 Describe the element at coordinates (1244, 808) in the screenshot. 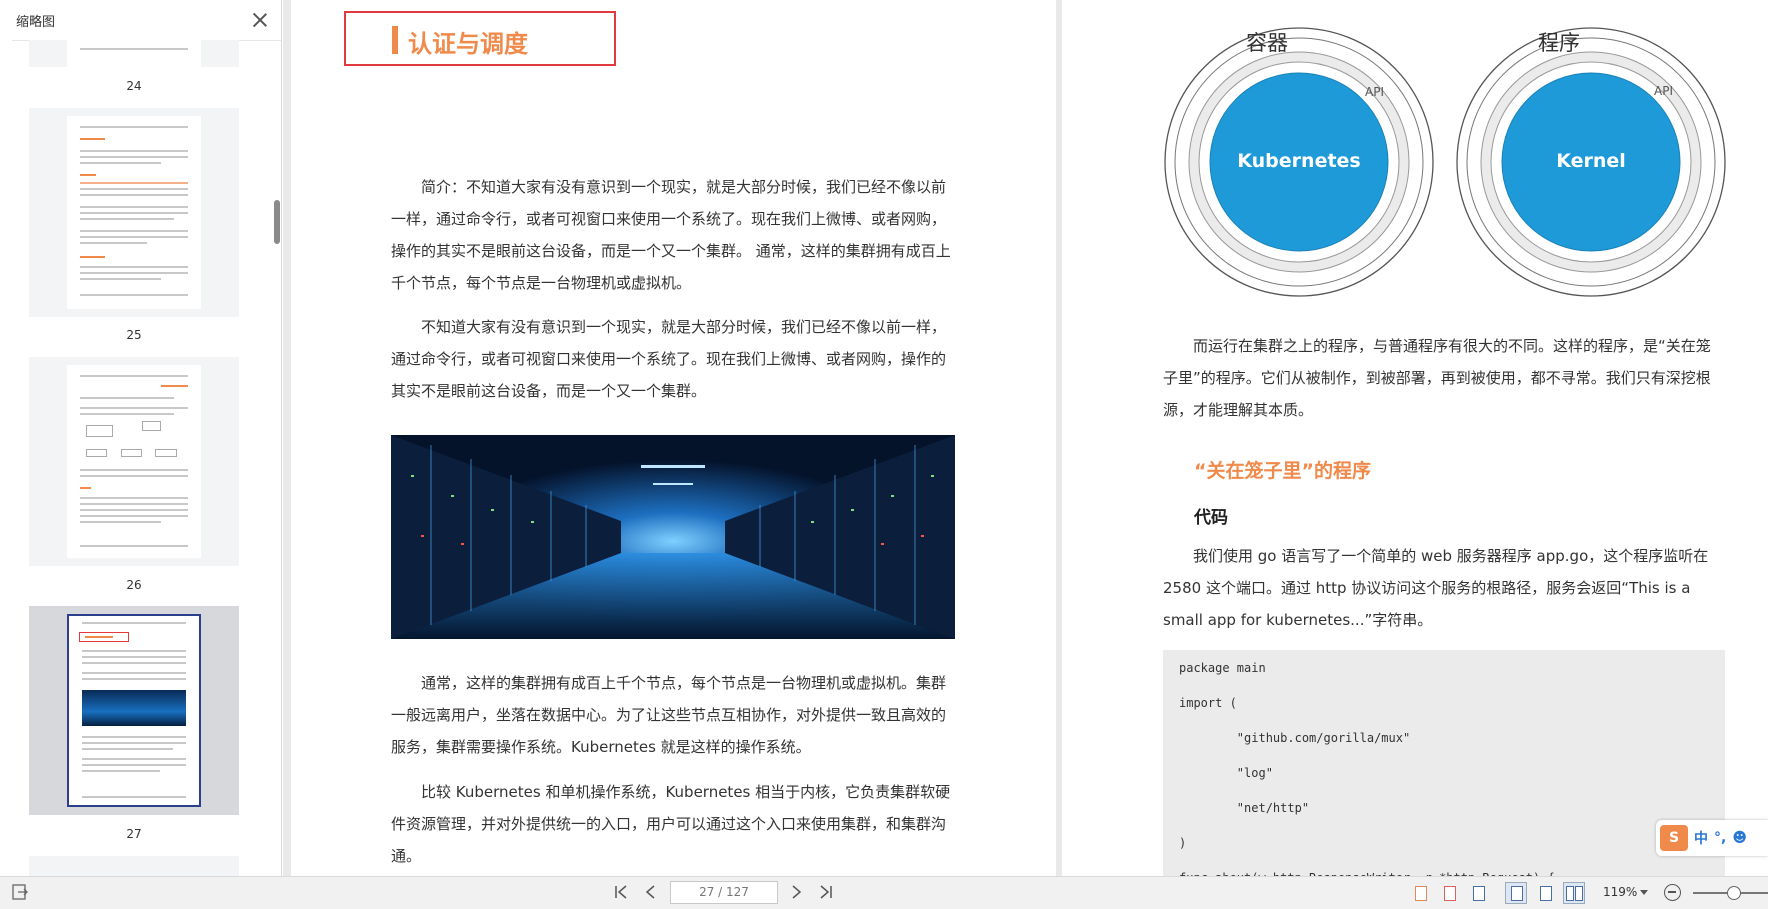

I see `code-line: "net/http"` at that location.